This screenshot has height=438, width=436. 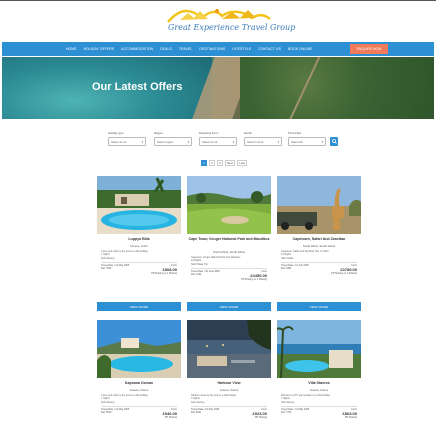 I want to click on offer-price-block: From £3789.00 PP Sharing or 2 Sharing, so click(x=344, y=270).